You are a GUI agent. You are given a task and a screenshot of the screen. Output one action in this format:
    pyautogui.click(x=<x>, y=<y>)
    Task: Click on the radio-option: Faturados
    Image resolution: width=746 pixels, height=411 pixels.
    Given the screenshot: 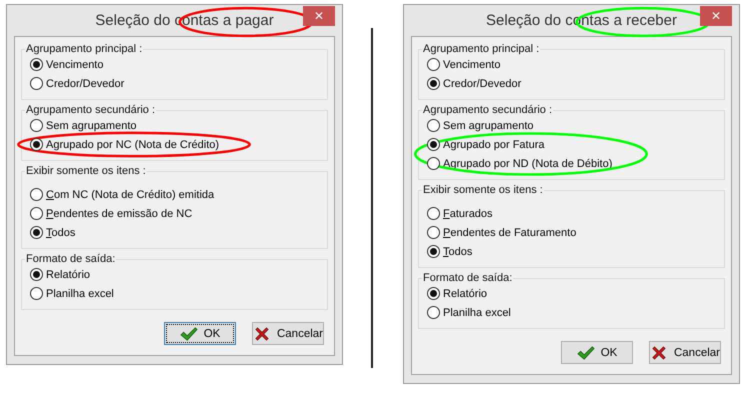 What is the action you would take?
    pyautogui.click(x=572, y=213)
    